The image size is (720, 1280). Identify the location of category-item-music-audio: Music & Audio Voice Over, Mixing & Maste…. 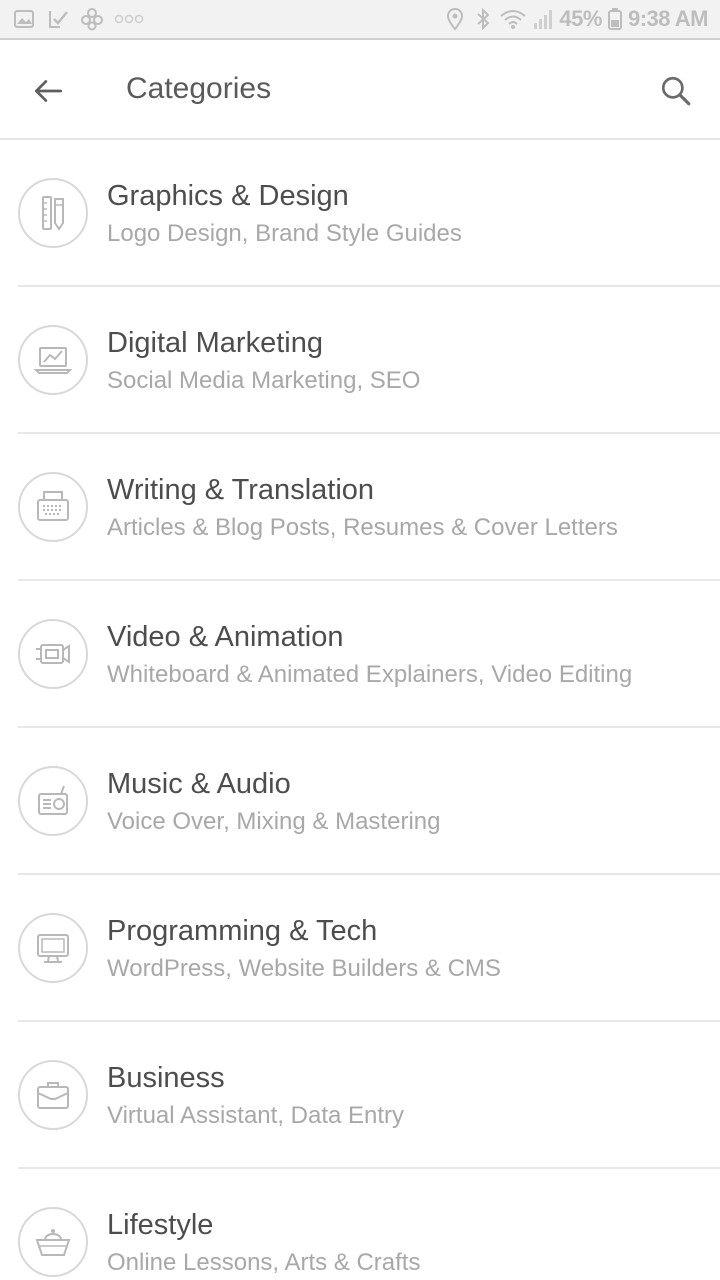
(360, 801).